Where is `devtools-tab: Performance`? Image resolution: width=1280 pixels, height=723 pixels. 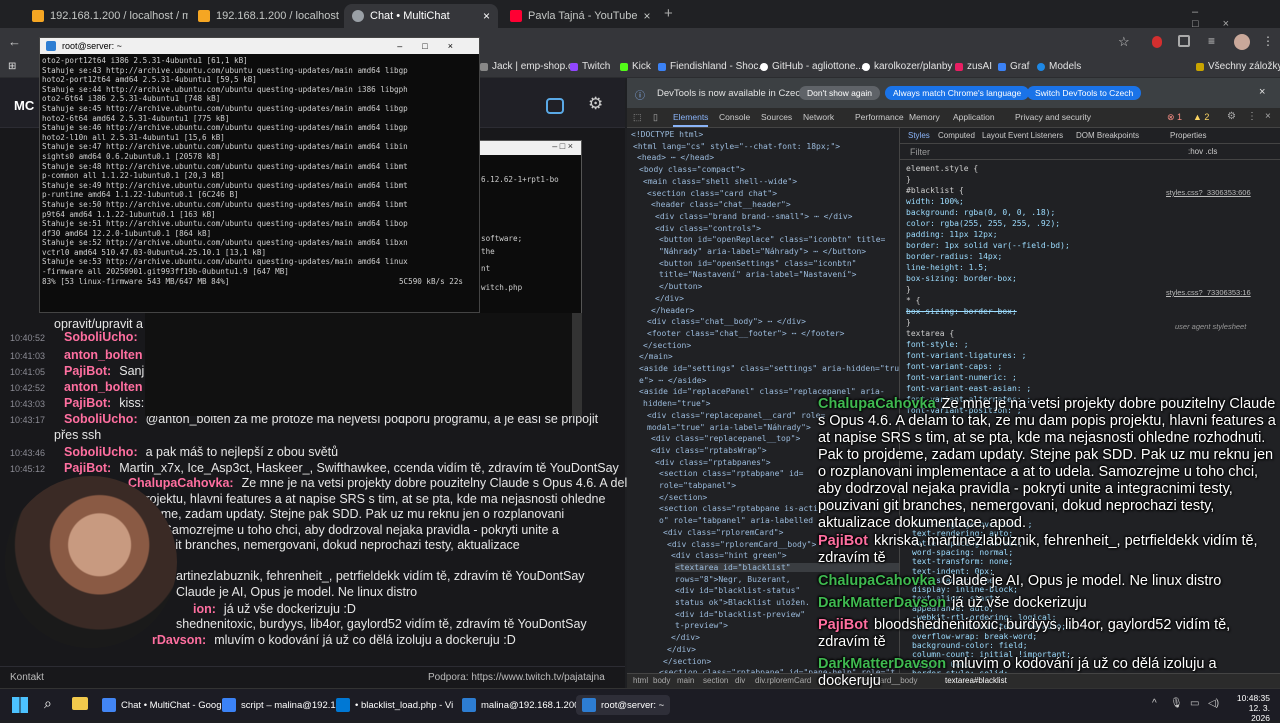 devtools-tab: Performance is located at coordinates (879, 117).